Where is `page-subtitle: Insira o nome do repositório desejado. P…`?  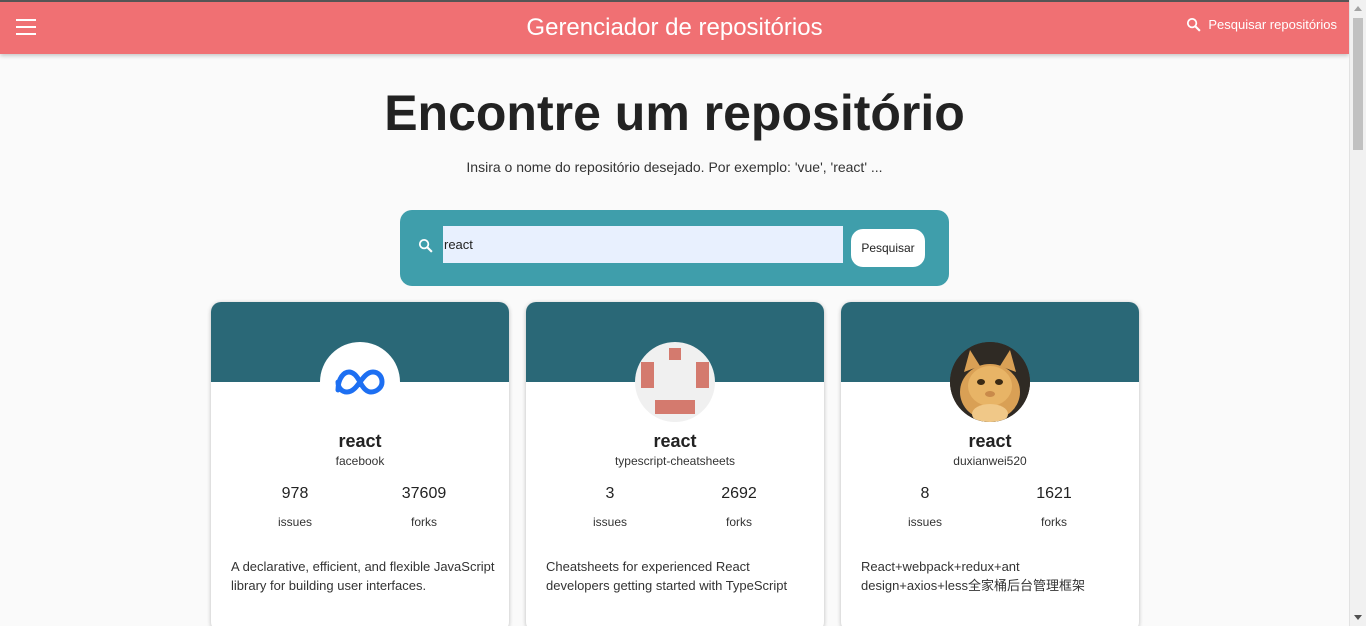
page-subtitle: Insira o nome do repositório desejado. P… is located at coordinates (674, 167).